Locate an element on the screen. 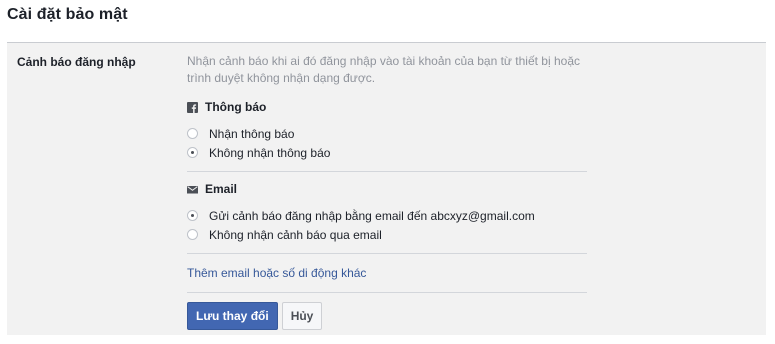 The image size is (775, 344). notifications-option-do-not-receive: Không nhận thông báo is located at coordinates (387, 152).